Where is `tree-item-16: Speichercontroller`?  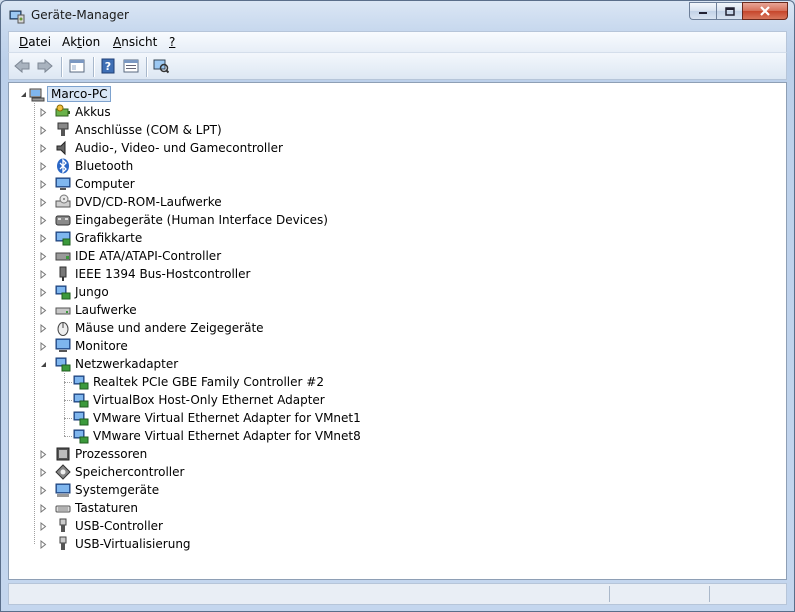 tree-item-16: Speichercontroller is located at coordinates (119, 472).